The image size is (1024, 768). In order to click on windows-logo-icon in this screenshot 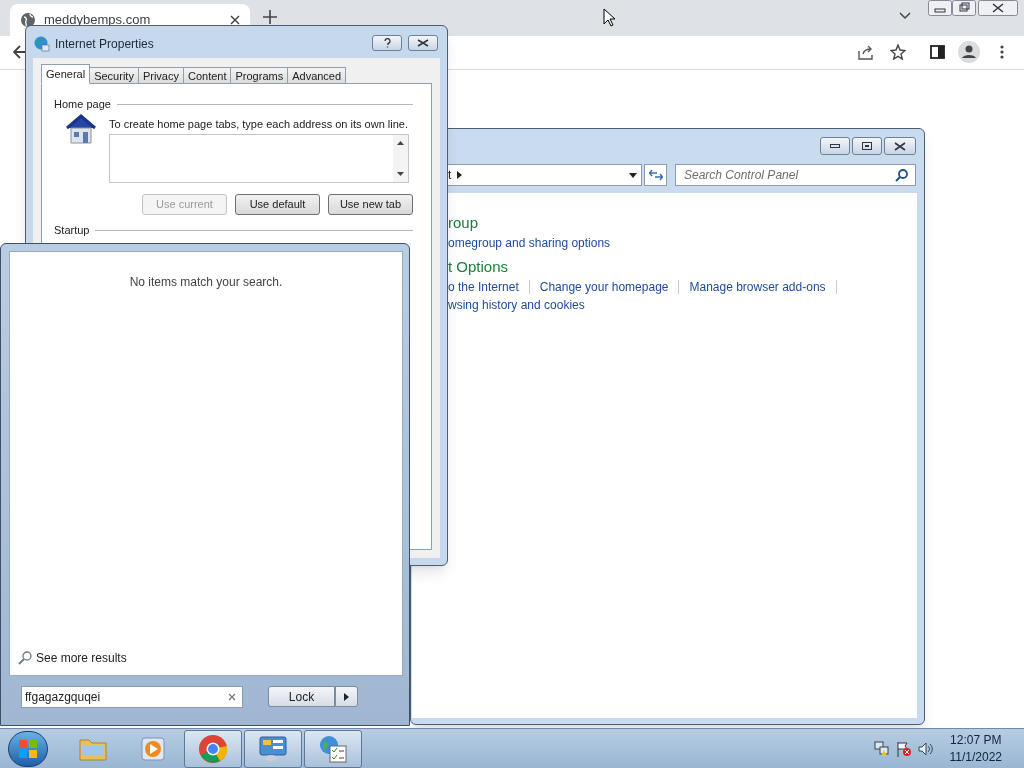, I will do `click(28, 748)`.